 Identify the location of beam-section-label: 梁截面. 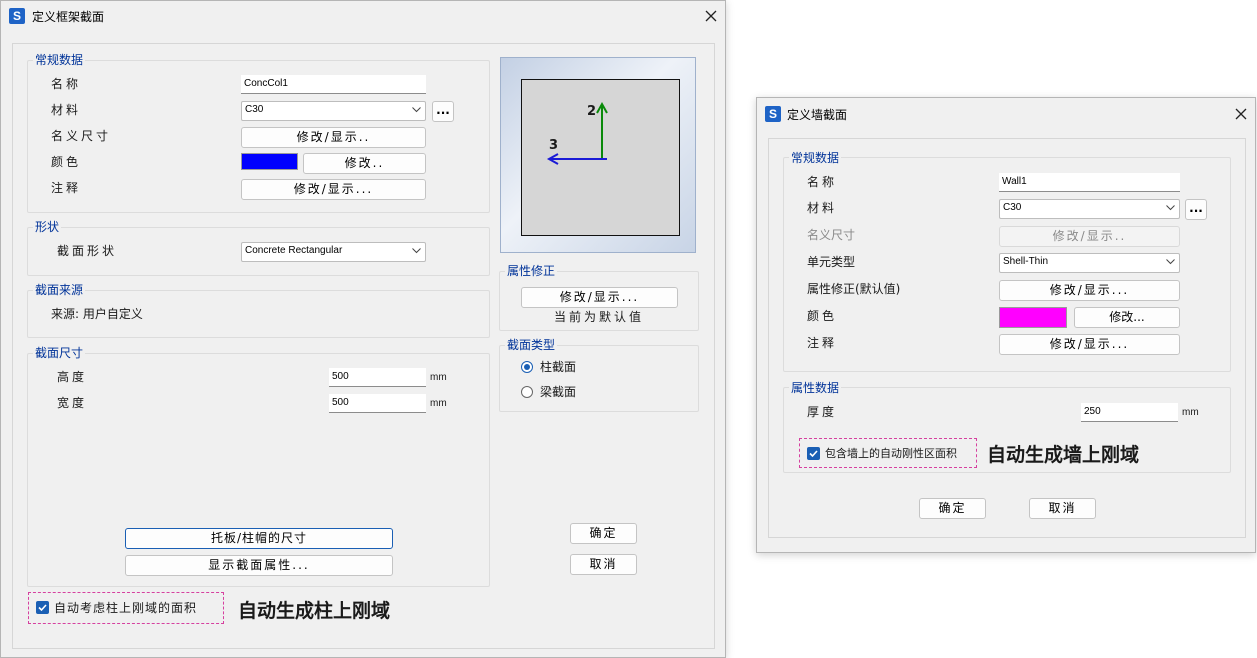
(558, 392).